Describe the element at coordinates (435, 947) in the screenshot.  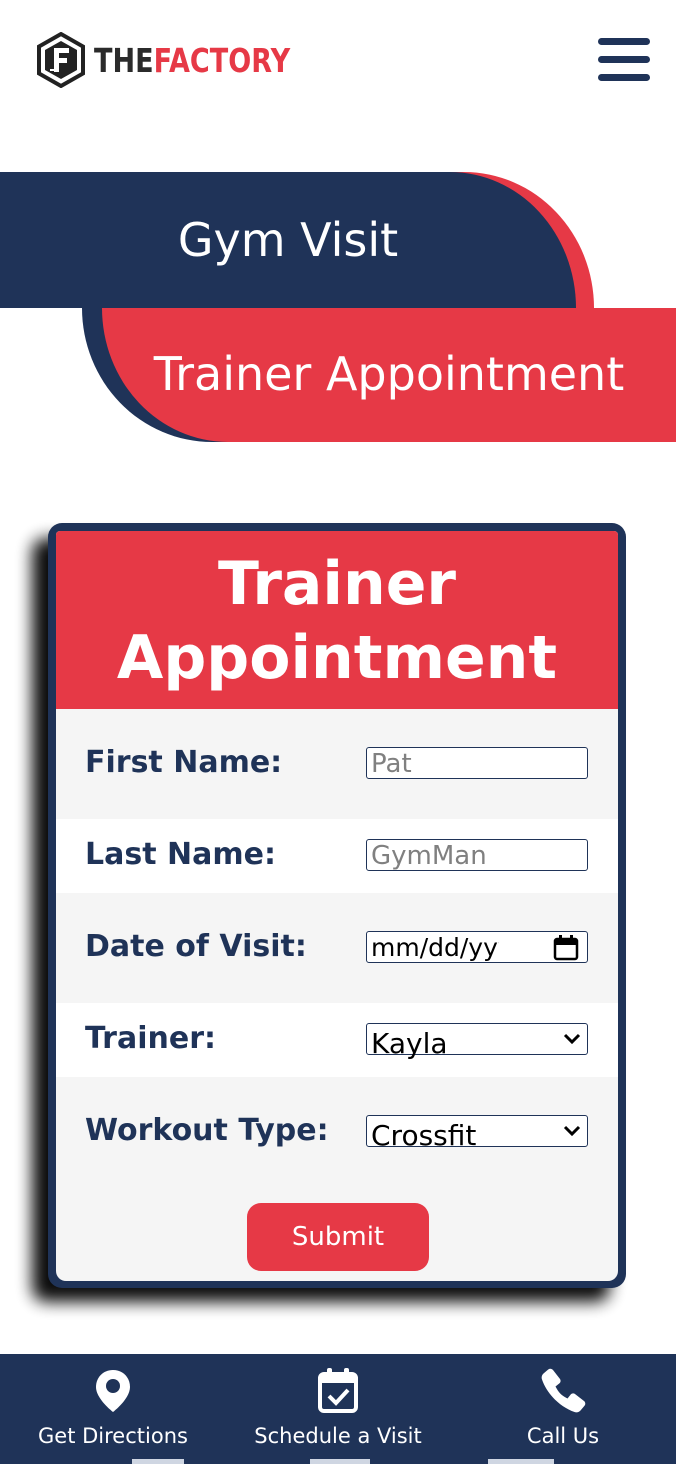
I see `date-placeholder: mm/dd/yyyy` at that location.